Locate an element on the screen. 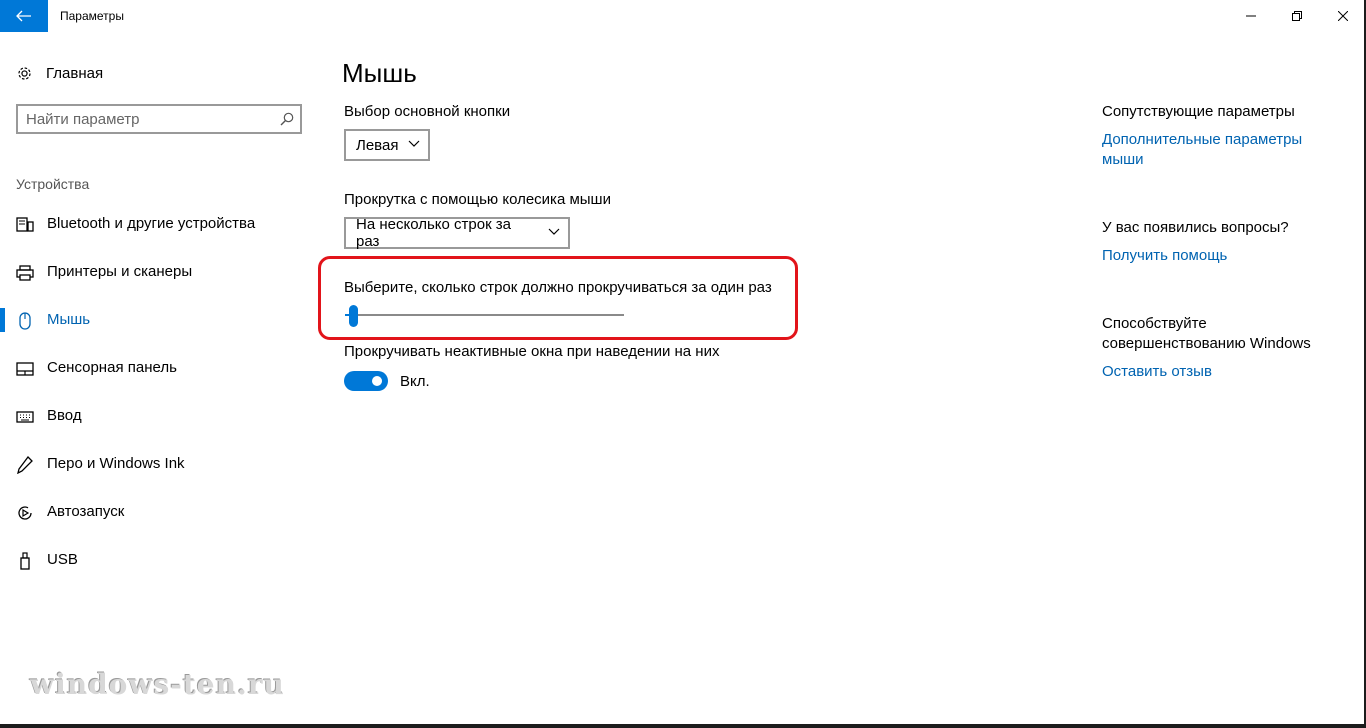  scroll-mode-label: Прокрутка с помощью колесика мыши is located at coordinates (477, 199).